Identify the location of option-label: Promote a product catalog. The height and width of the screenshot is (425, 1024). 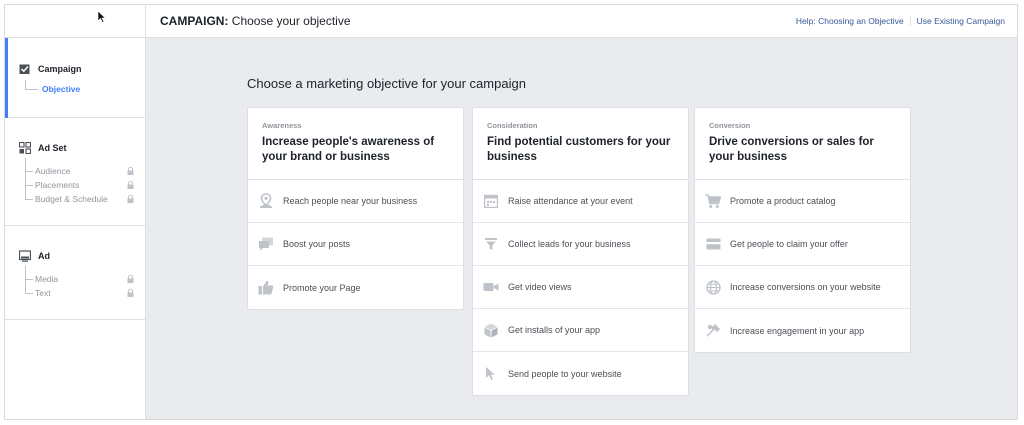
(783, 201).